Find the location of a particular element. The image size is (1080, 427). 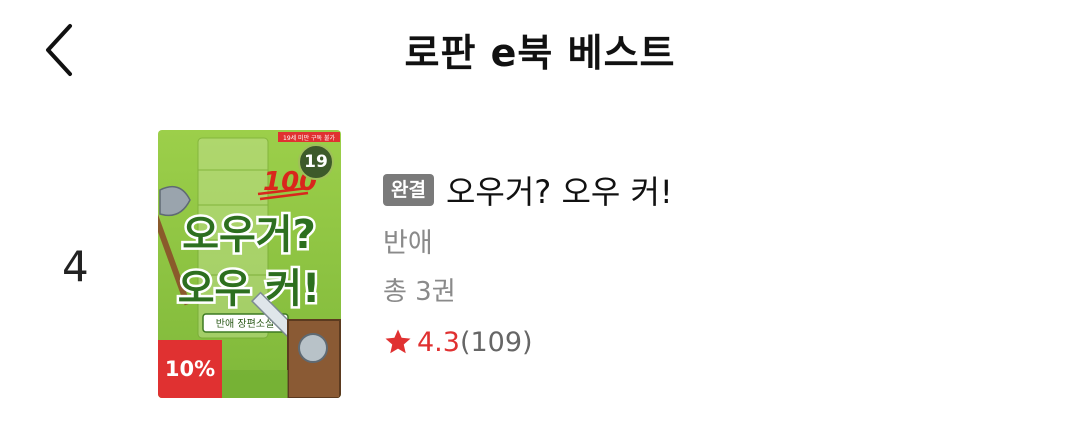

rank-number: 4 is located at coordinates (75, 266).